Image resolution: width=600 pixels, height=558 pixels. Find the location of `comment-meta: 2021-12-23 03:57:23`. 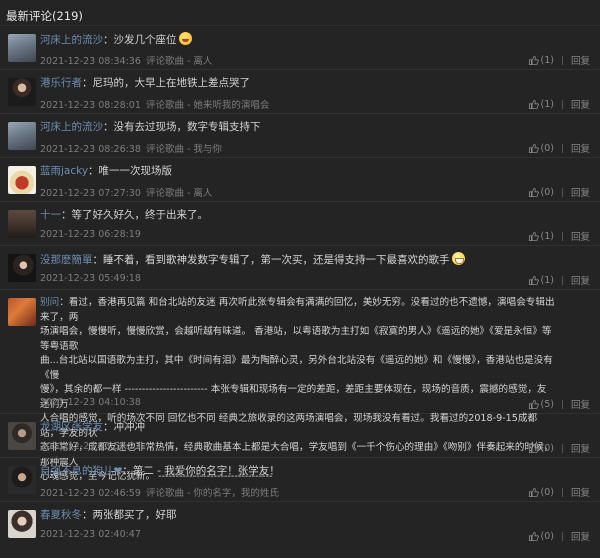

comment-meta: 2021-12-23 03:57:23 is located at coordinates (90, 446).